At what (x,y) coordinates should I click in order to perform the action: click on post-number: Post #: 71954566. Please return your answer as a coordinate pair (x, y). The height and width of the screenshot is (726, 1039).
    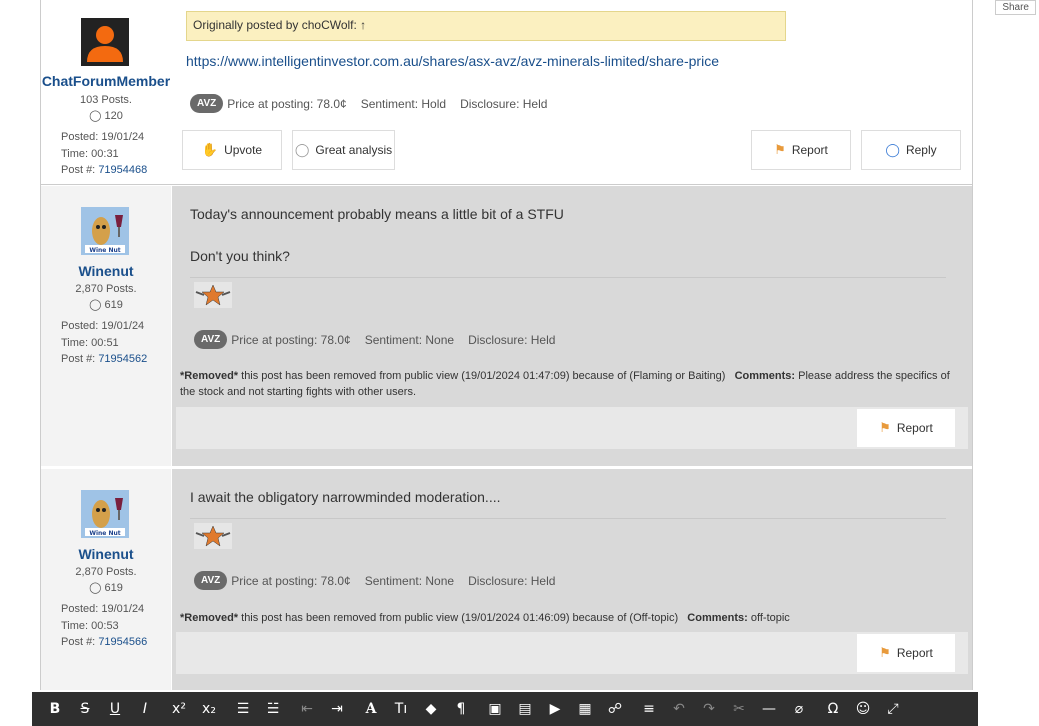
    Looking at the image, I should click on (104, 642).